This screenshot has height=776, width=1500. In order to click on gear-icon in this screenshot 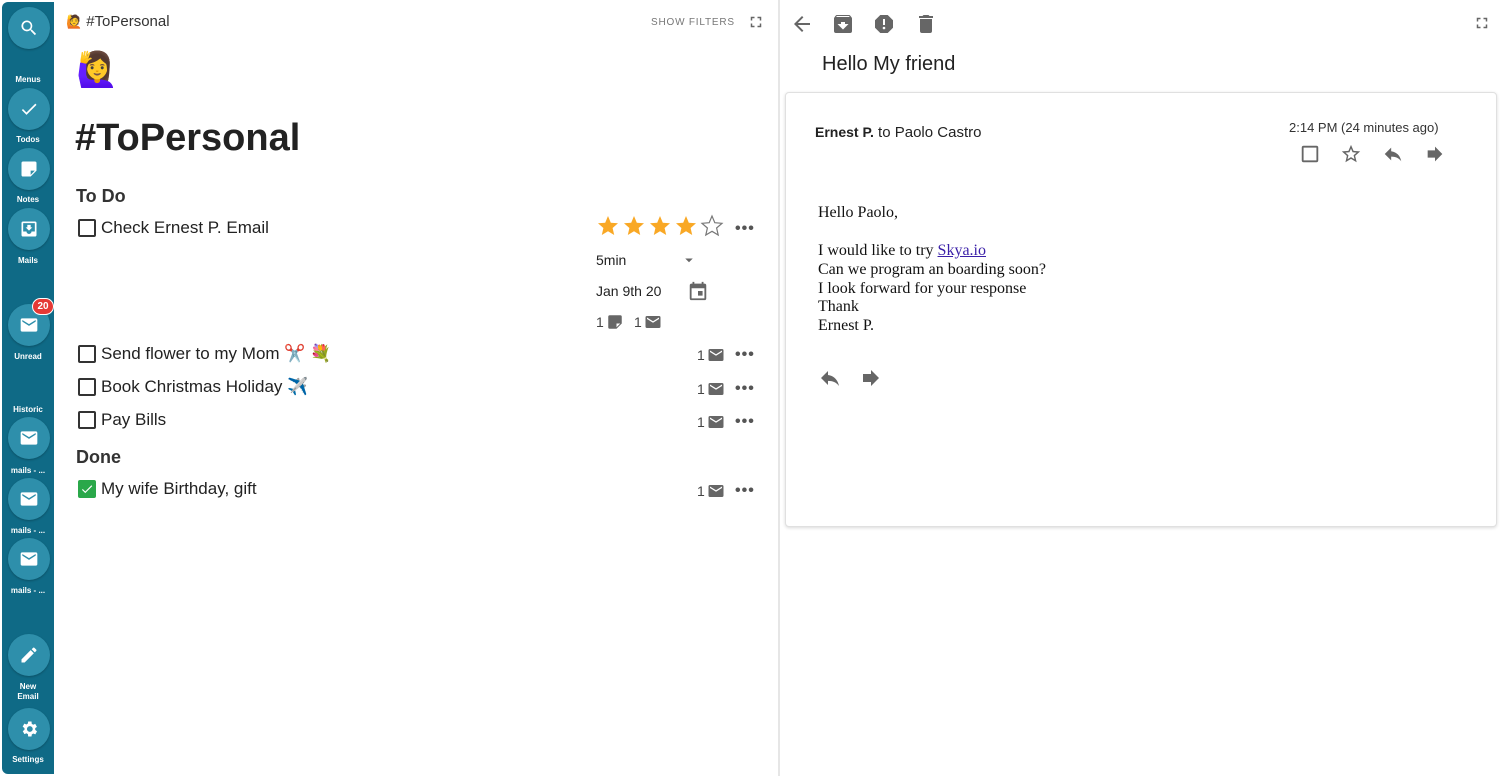, I will do `click(29, 729)`.